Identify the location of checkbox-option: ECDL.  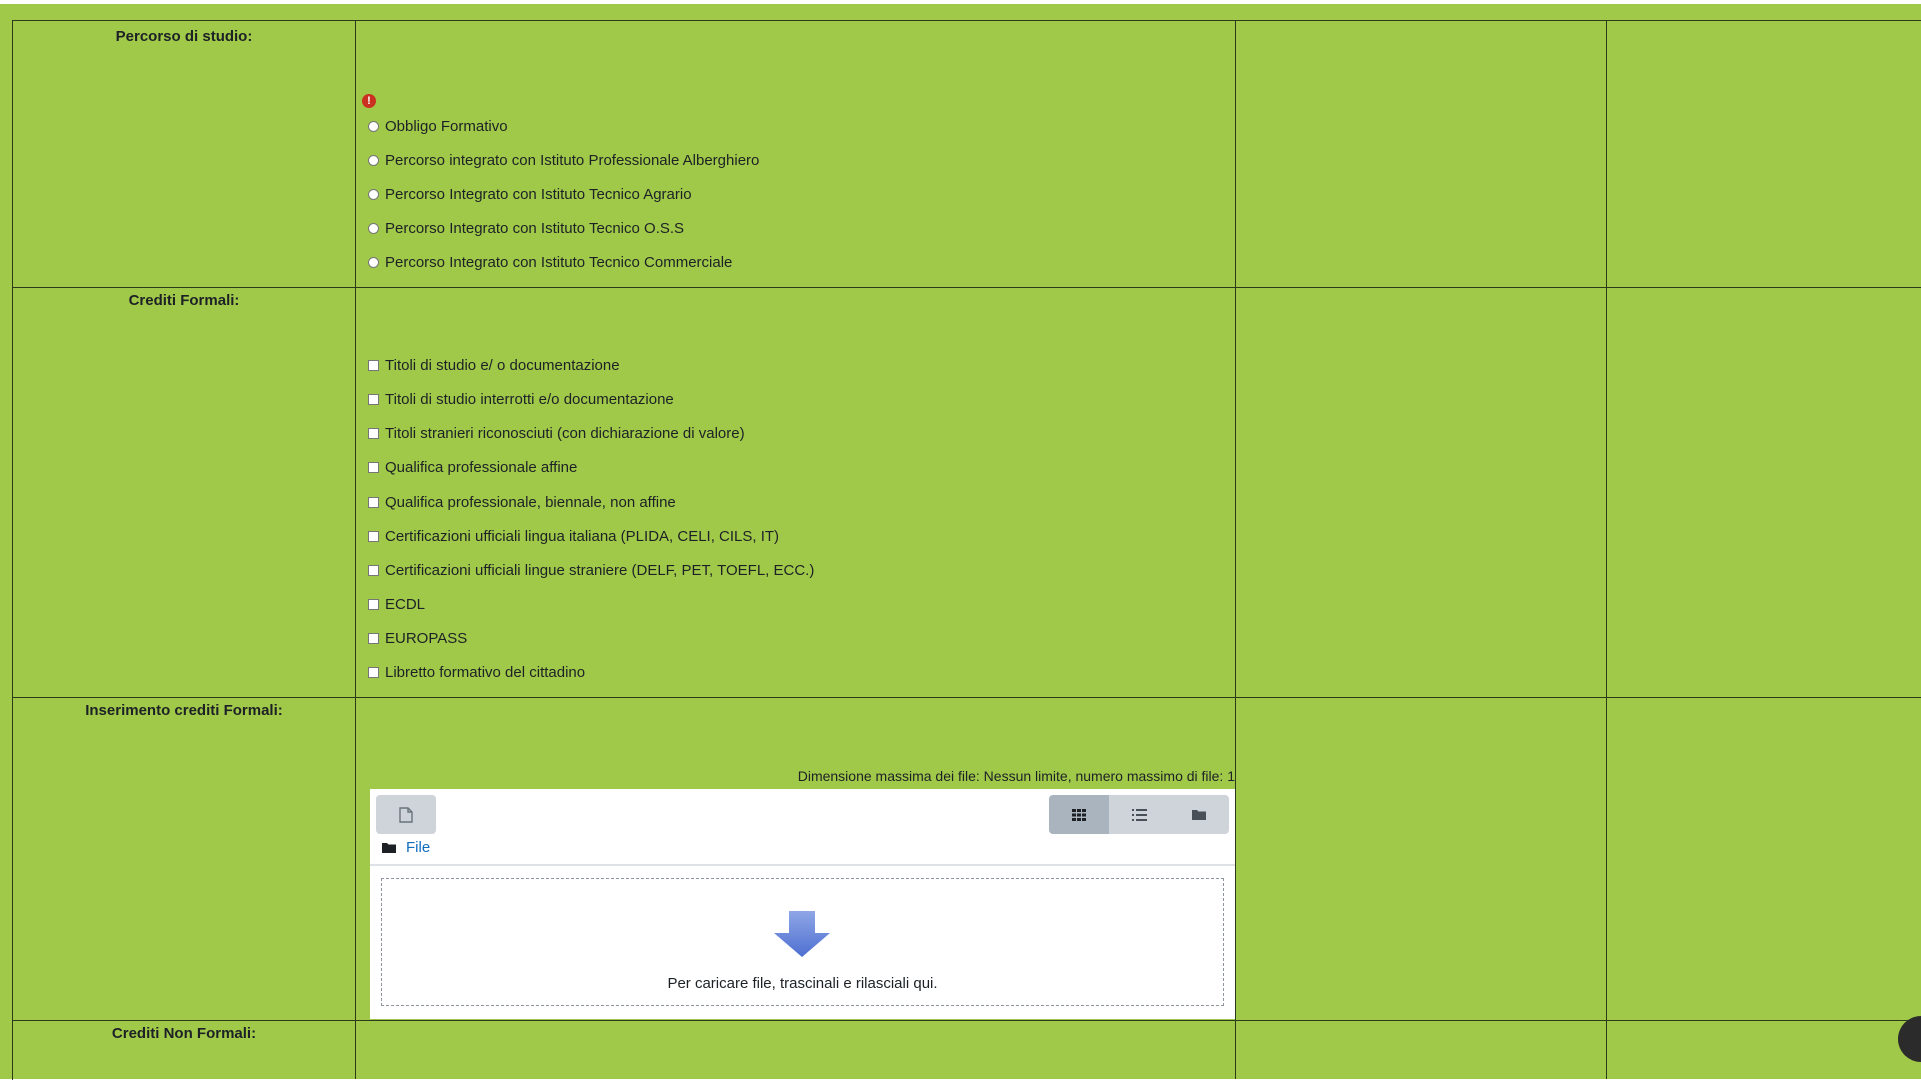
(396, 604).